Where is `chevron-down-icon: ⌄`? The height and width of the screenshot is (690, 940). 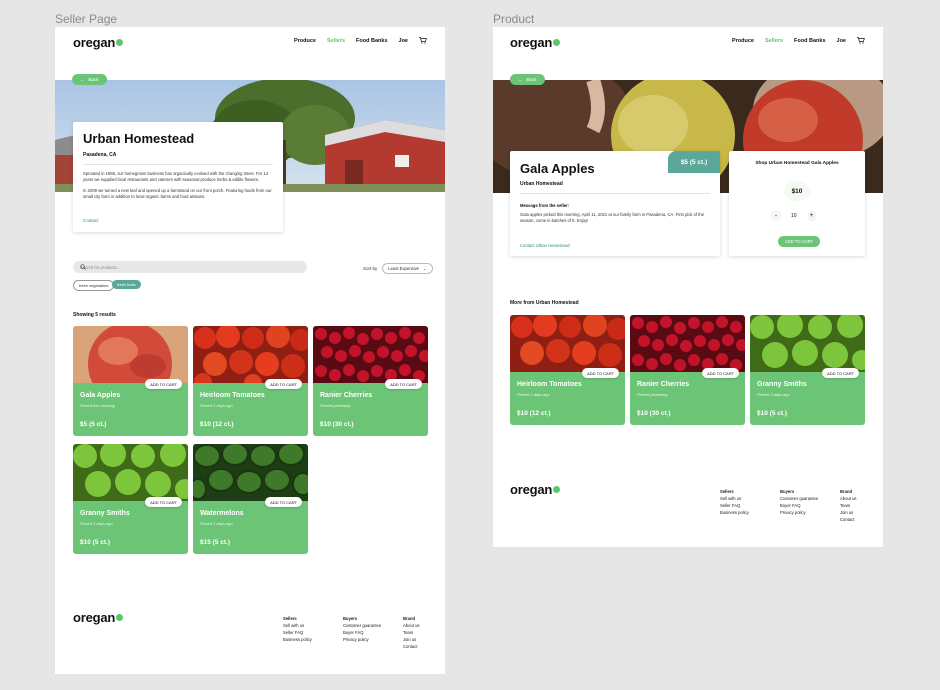
chevron-down-icon: ⌄ is located at coordinates (425, 268).